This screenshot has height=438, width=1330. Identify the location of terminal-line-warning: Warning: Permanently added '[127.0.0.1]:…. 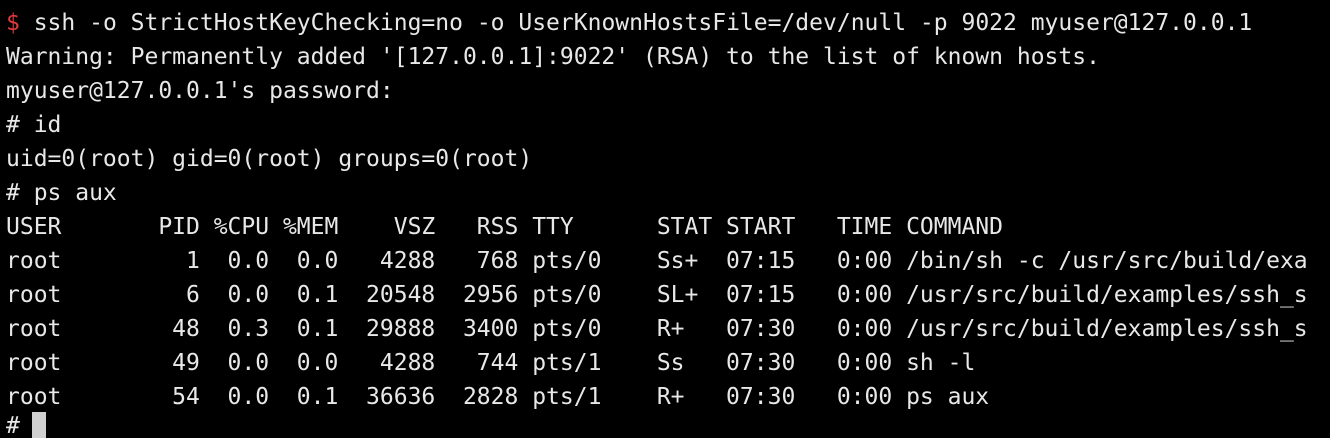
(553, 57).